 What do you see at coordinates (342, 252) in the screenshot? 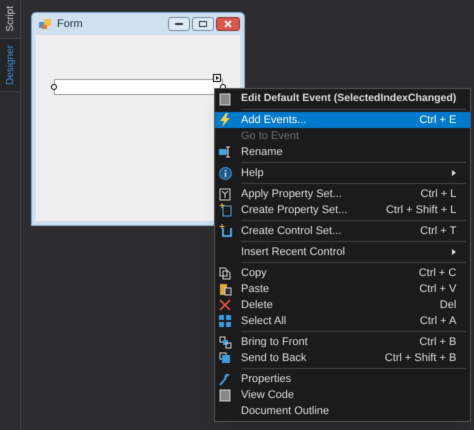
I see `menu-item: Insert Recent Control` at bounding box center [342, 252].